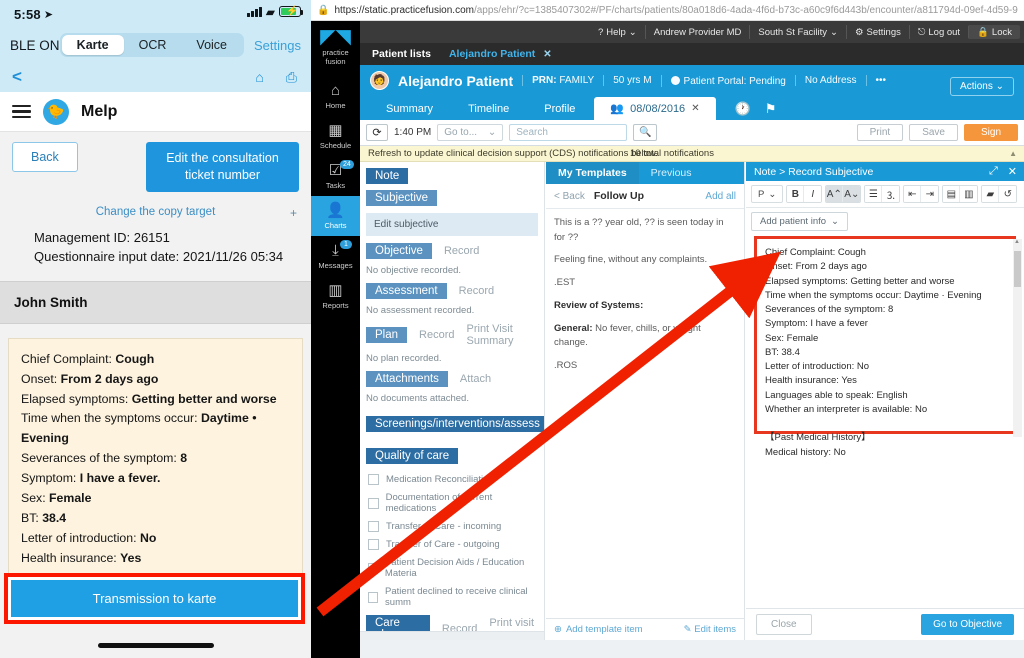 The height and width of the screenshot is (658, 1024). I want to click on patient-address: No Address, so click(825, 80).